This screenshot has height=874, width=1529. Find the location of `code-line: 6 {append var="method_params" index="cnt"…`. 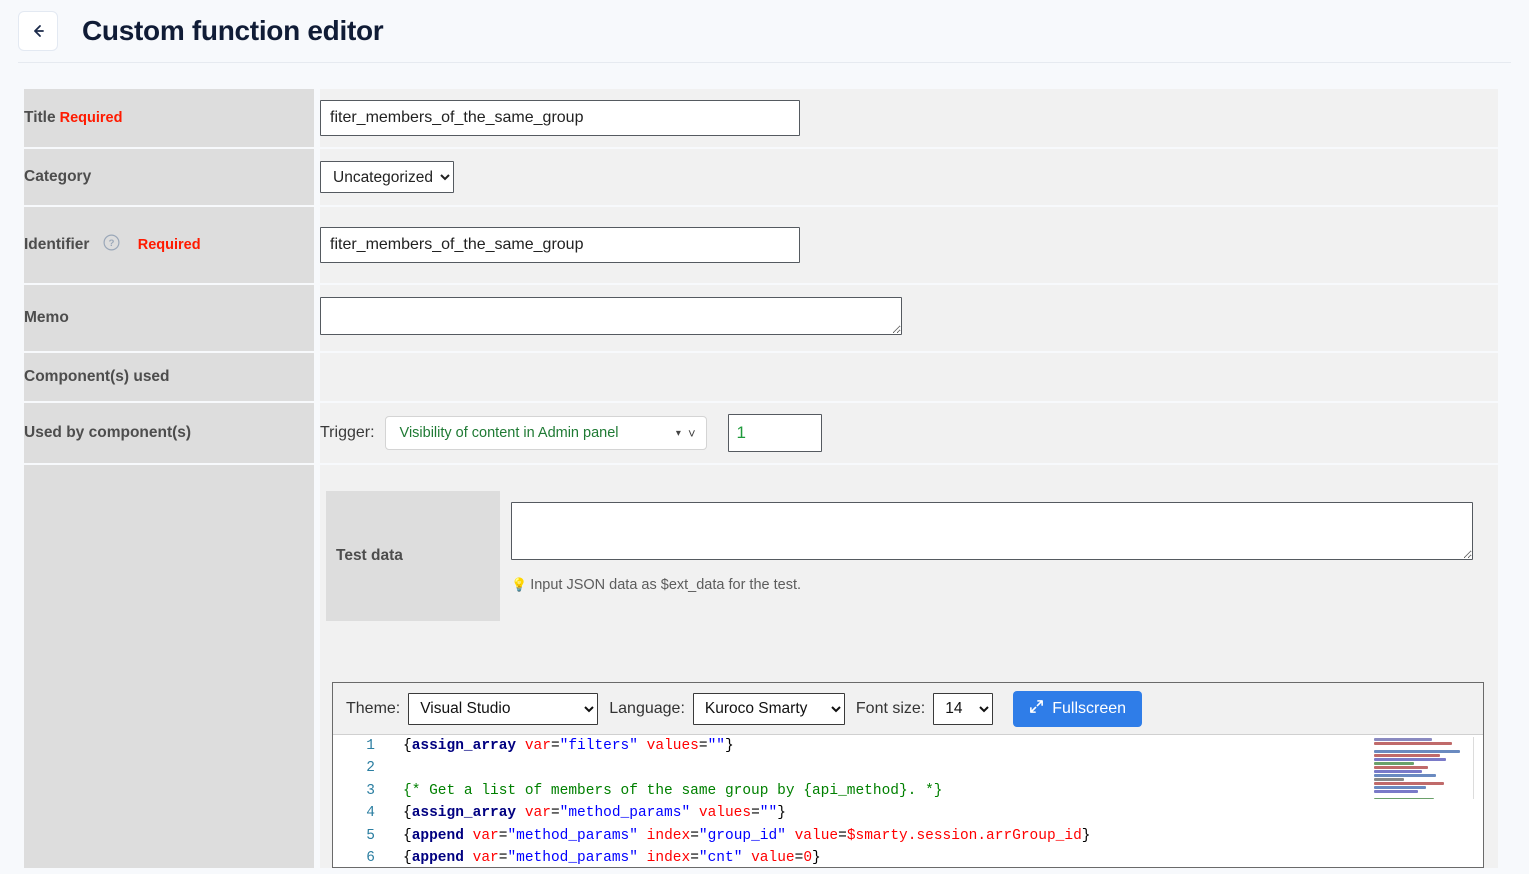

code-line: 6 {append var="method_params" index="cnt"… is located at coordinates (908, 857).